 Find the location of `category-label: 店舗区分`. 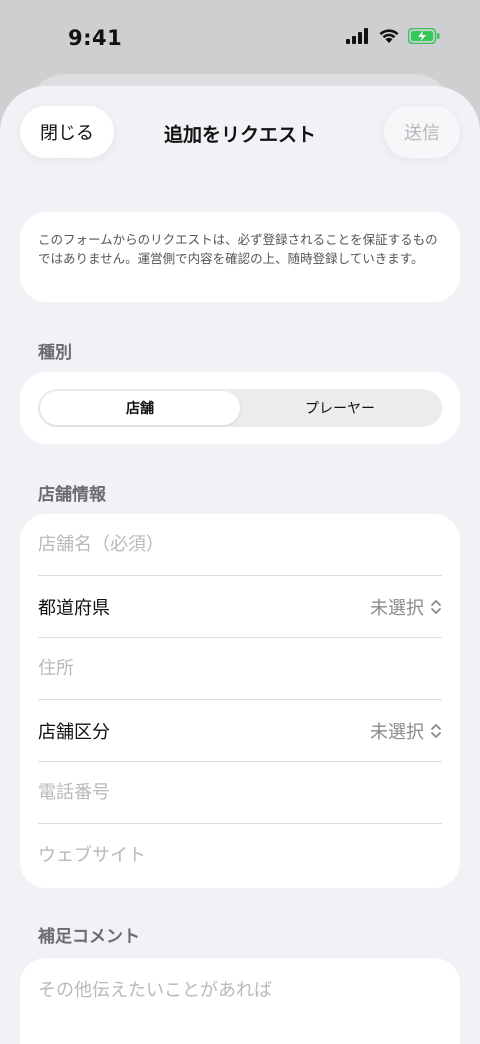

category-label: 店舗区分 is located at coordinates (74, 732).